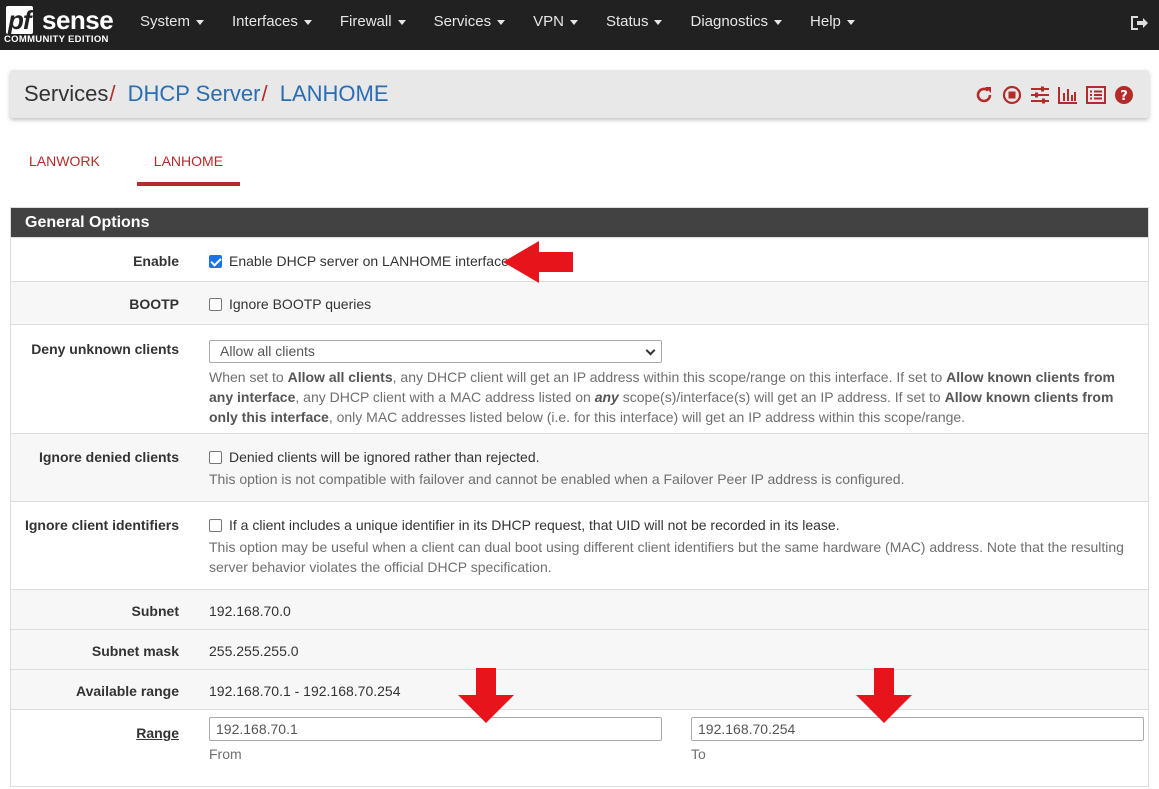 This screenshot has height=789, width=1159. I want to click on enable-label: Enable, so click(156, 261).